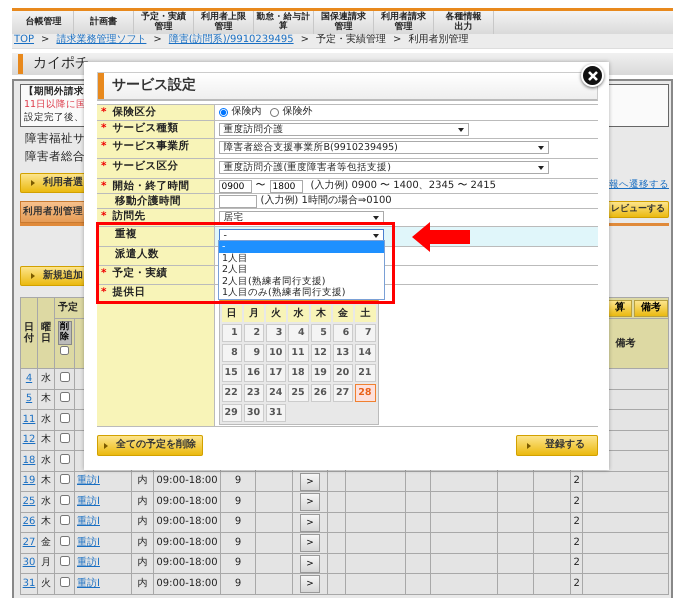  Describe the element at coordinates (276, 353) in the screenshot. I see `calendar-day: 10` at that location.